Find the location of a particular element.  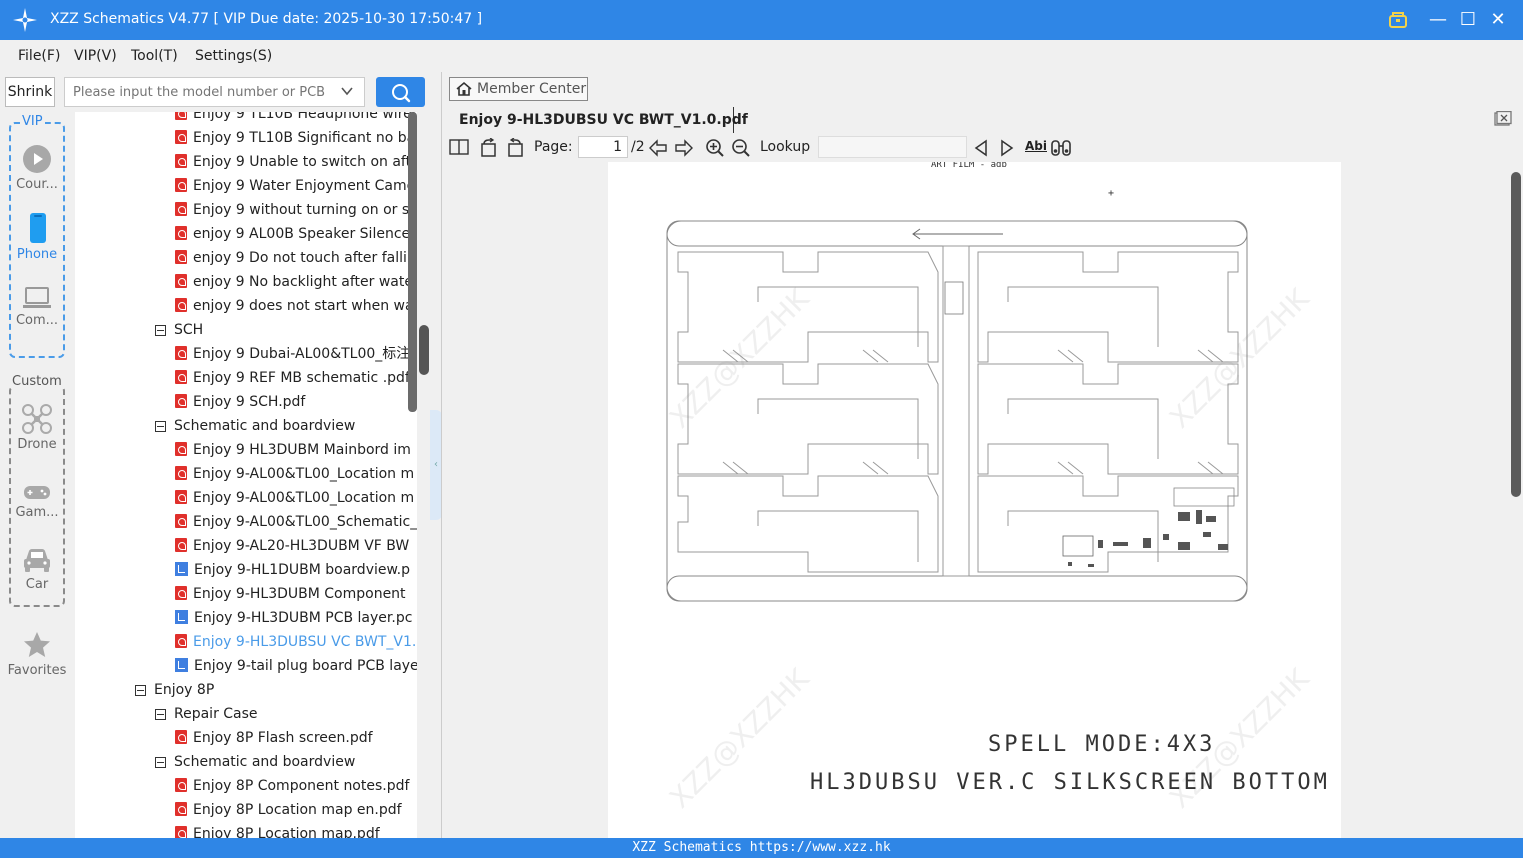

category-car: Car is located at coordinates (37, 569).